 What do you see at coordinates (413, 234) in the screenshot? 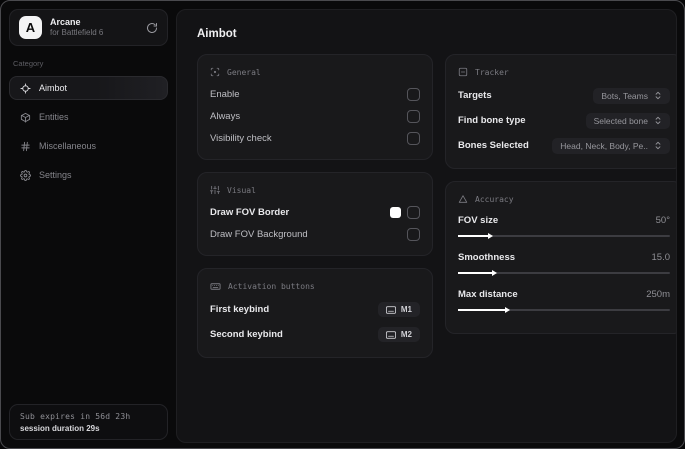
I see `draw-fov-background-checkbox` at bounding box center [413, 234].